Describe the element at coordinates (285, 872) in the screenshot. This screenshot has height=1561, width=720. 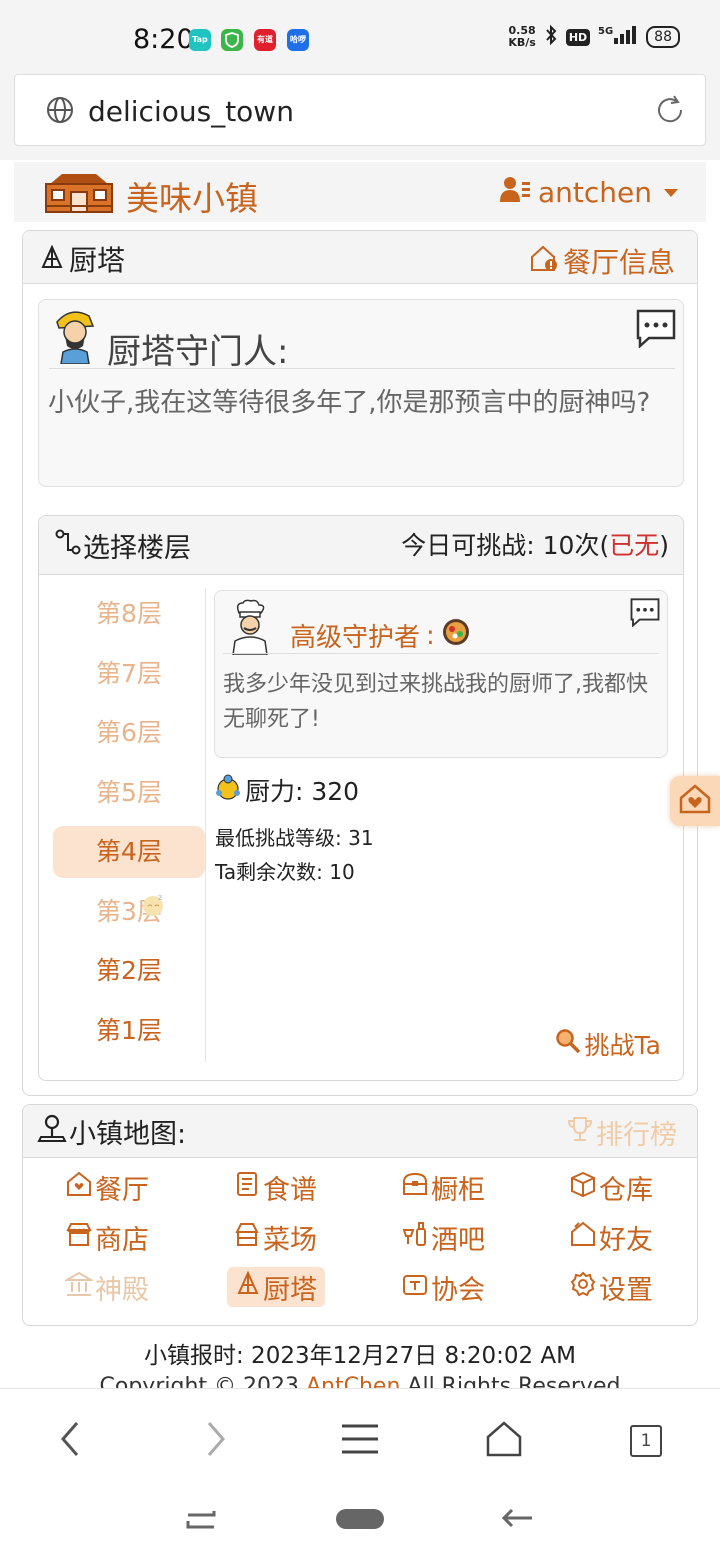
I see `remaining-stat: Ta剩余次数: 10` at that location.